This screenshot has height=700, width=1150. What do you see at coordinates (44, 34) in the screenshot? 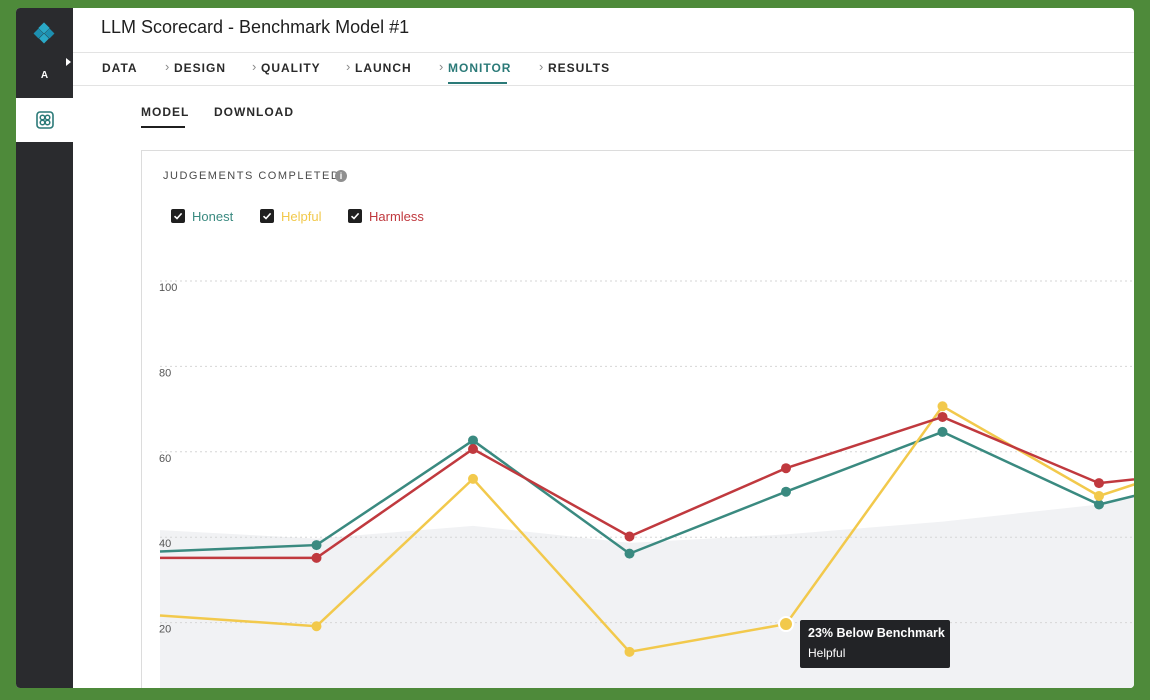
I see `diamond-logo-icon` at bounding box center [44, 34].